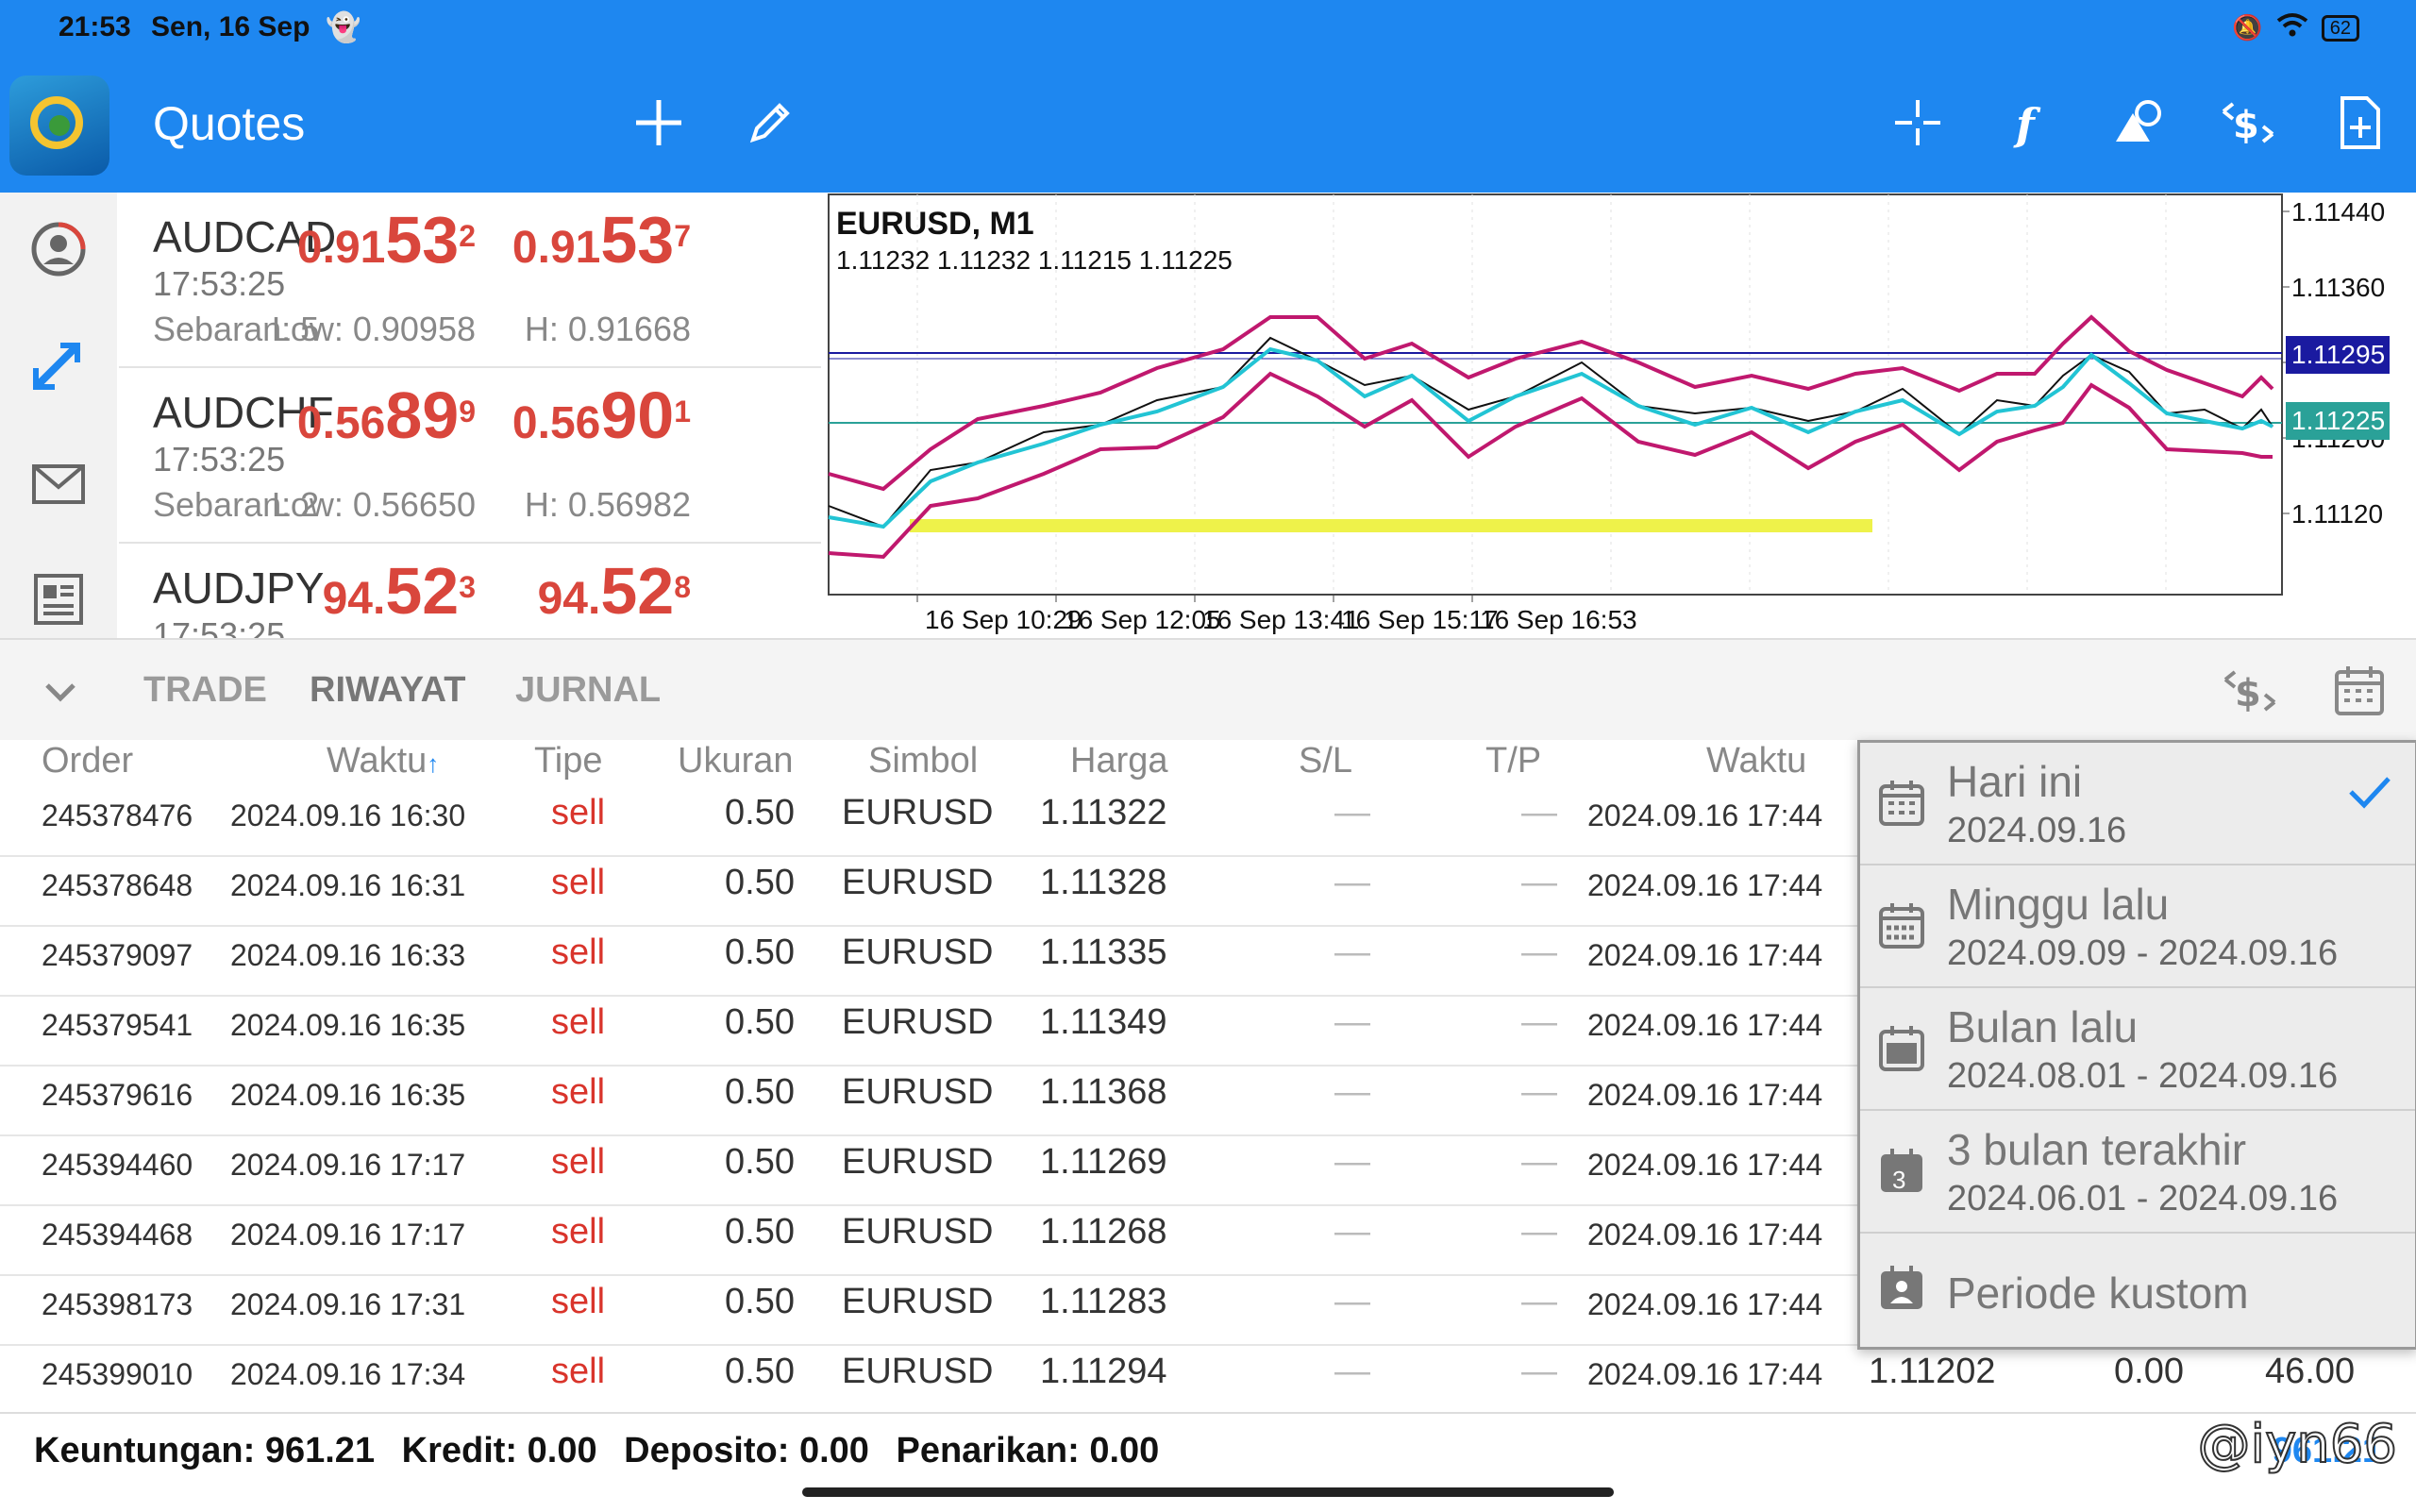  Describe the element at coordinates (118, 1025) in the screenshot. I see `cell-order: 245379541` at that location.